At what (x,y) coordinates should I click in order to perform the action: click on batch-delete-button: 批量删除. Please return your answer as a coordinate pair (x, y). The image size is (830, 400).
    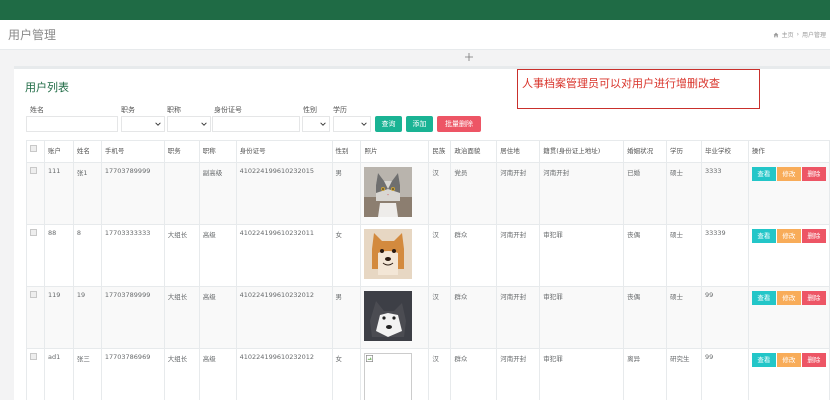
    Looking at the image, I should click on (459, 124).